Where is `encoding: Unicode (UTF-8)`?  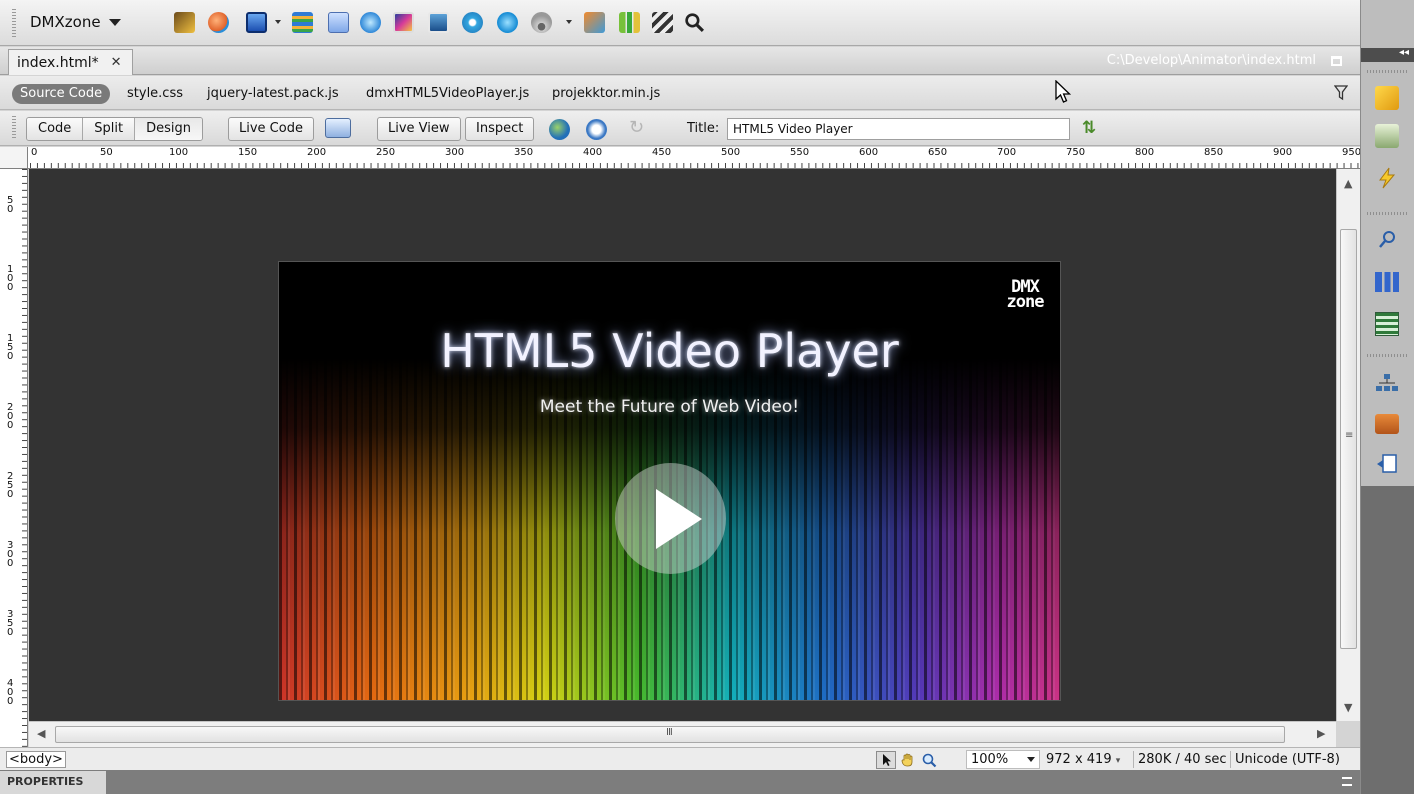 encoding: Unicode (UTF-8) is located at coordinates (1287, 759).